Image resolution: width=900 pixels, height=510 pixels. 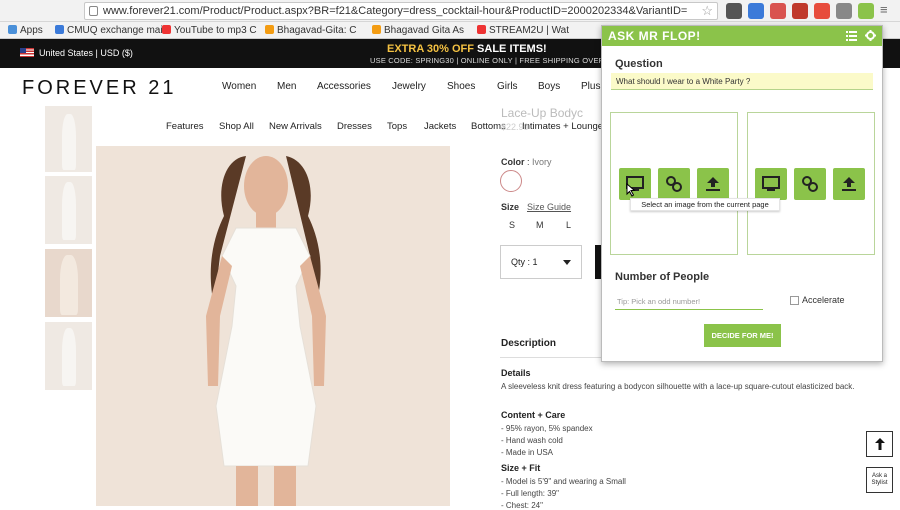 I want to click on scroll-top-button, so click(x=879, y=444).